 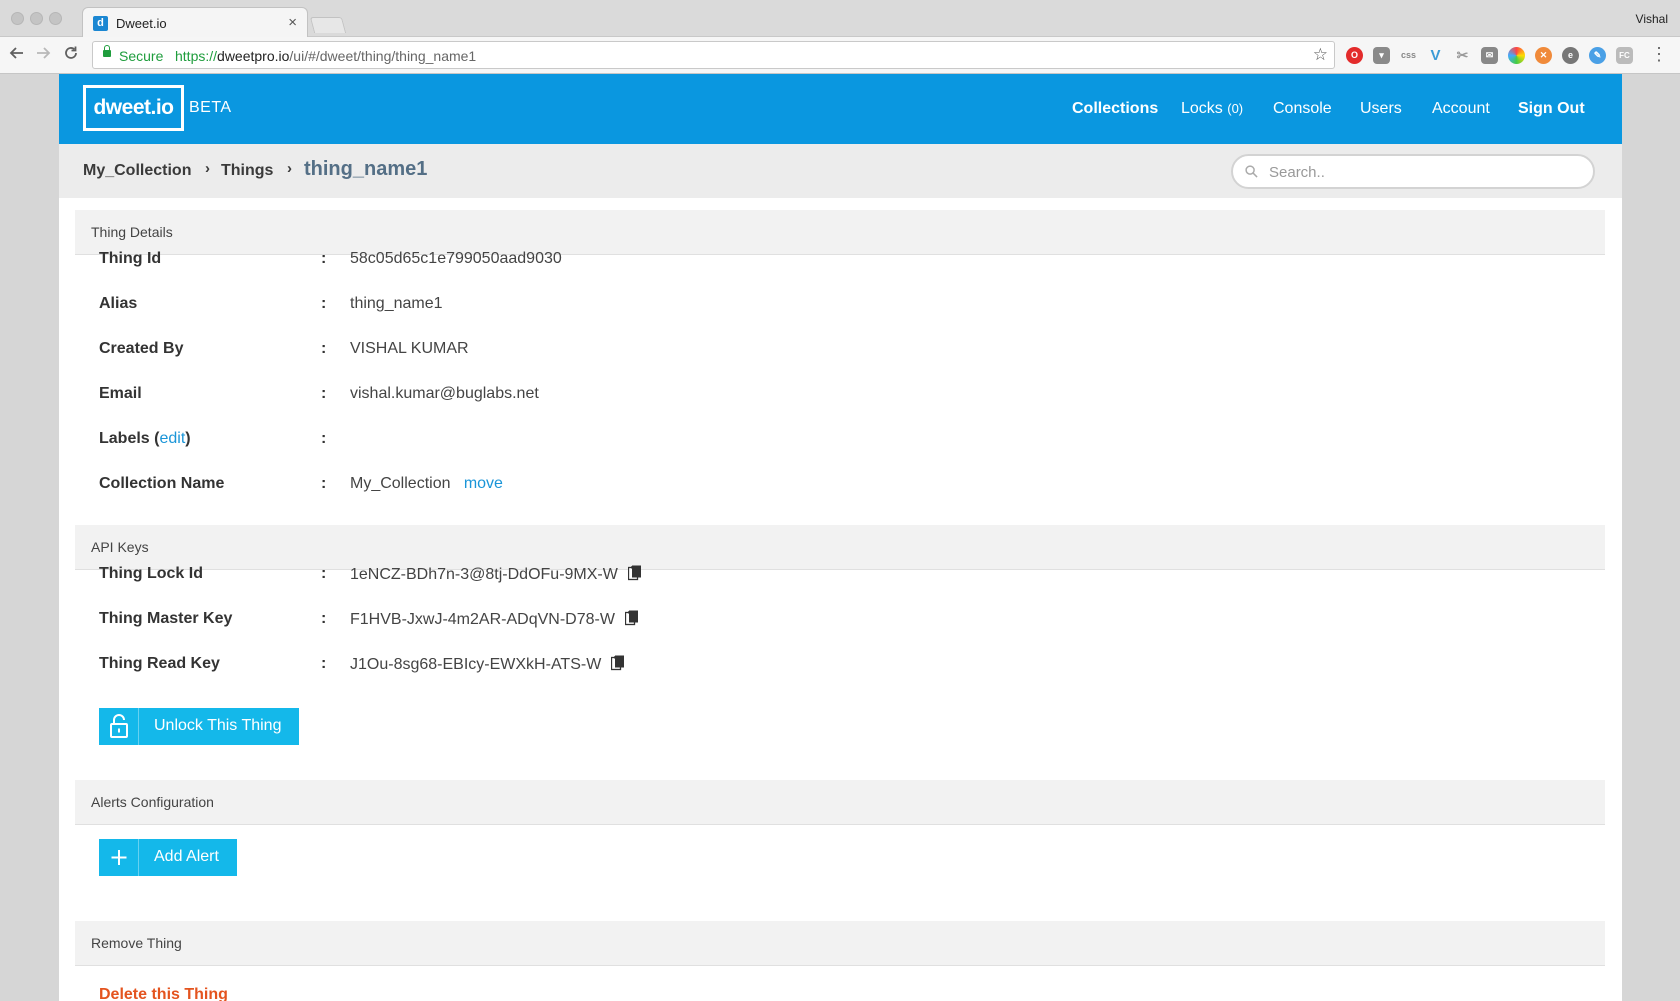 What do you see at coordinates (159, 663) in the screenshot?
I see `row-label: Thing Read Key` at bounding box center [159, 663].